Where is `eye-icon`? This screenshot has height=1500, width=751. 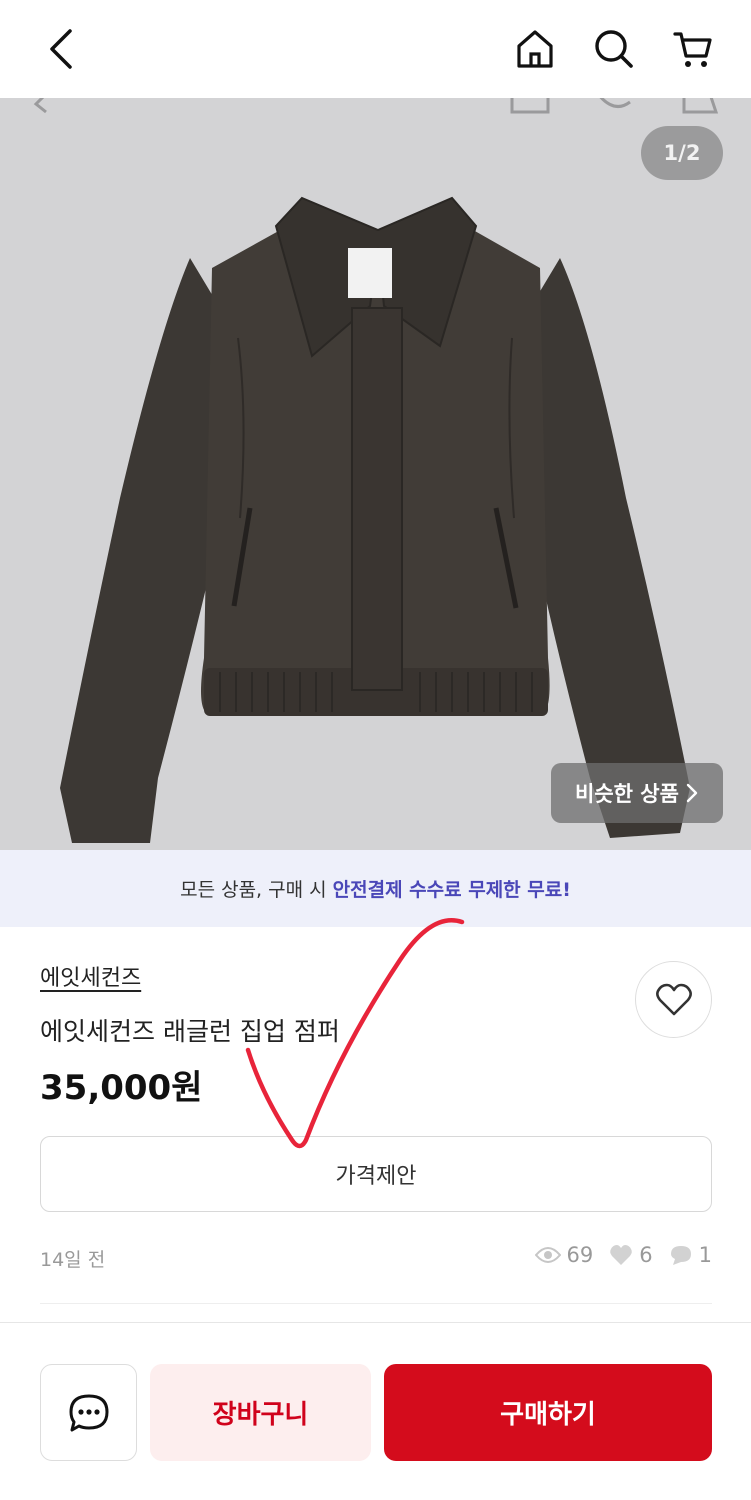
eye-icon is located at coordinates (547, 1255).